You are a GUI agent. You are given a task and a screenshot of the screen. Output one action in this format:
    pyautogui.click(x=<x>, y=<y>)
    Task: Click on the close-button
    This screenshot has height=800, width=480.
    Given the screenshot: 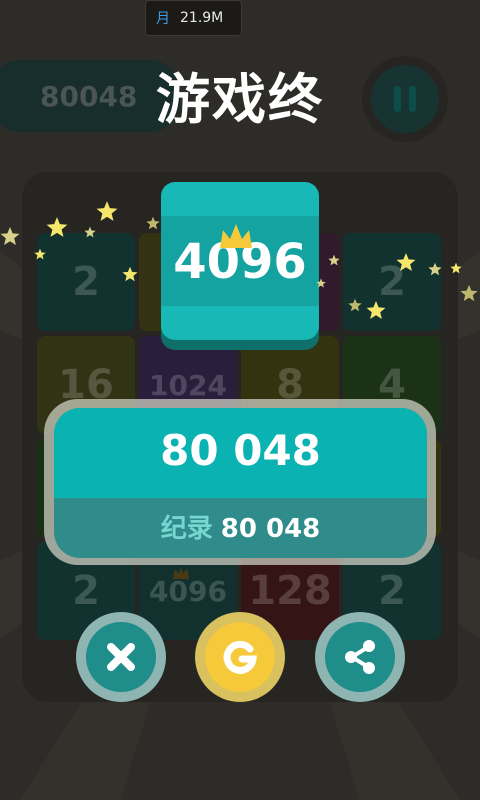 What is the action you would take?
    pyautogui.click(x=121, y=657)
    